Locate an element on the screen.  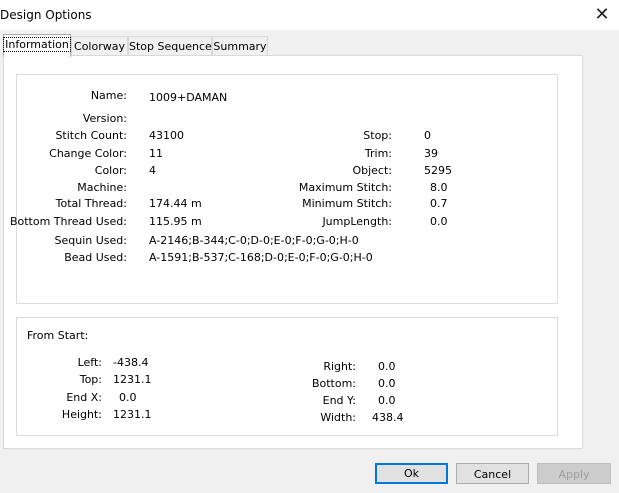
title-bar: Design Options ✕ is located at coordinates (309, 15).